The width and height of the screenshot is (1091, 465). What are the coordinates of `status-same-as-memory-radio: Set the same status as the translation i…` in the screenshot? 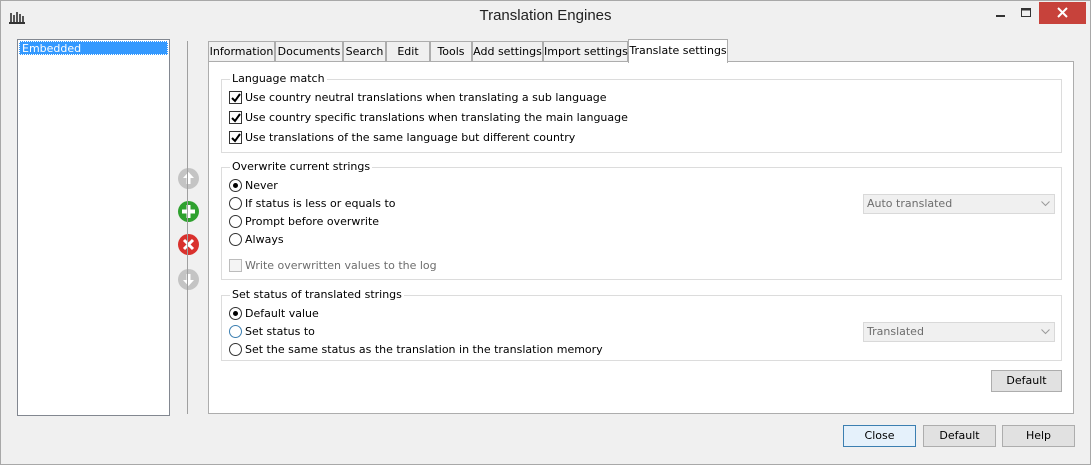 It's located at (416, 351).